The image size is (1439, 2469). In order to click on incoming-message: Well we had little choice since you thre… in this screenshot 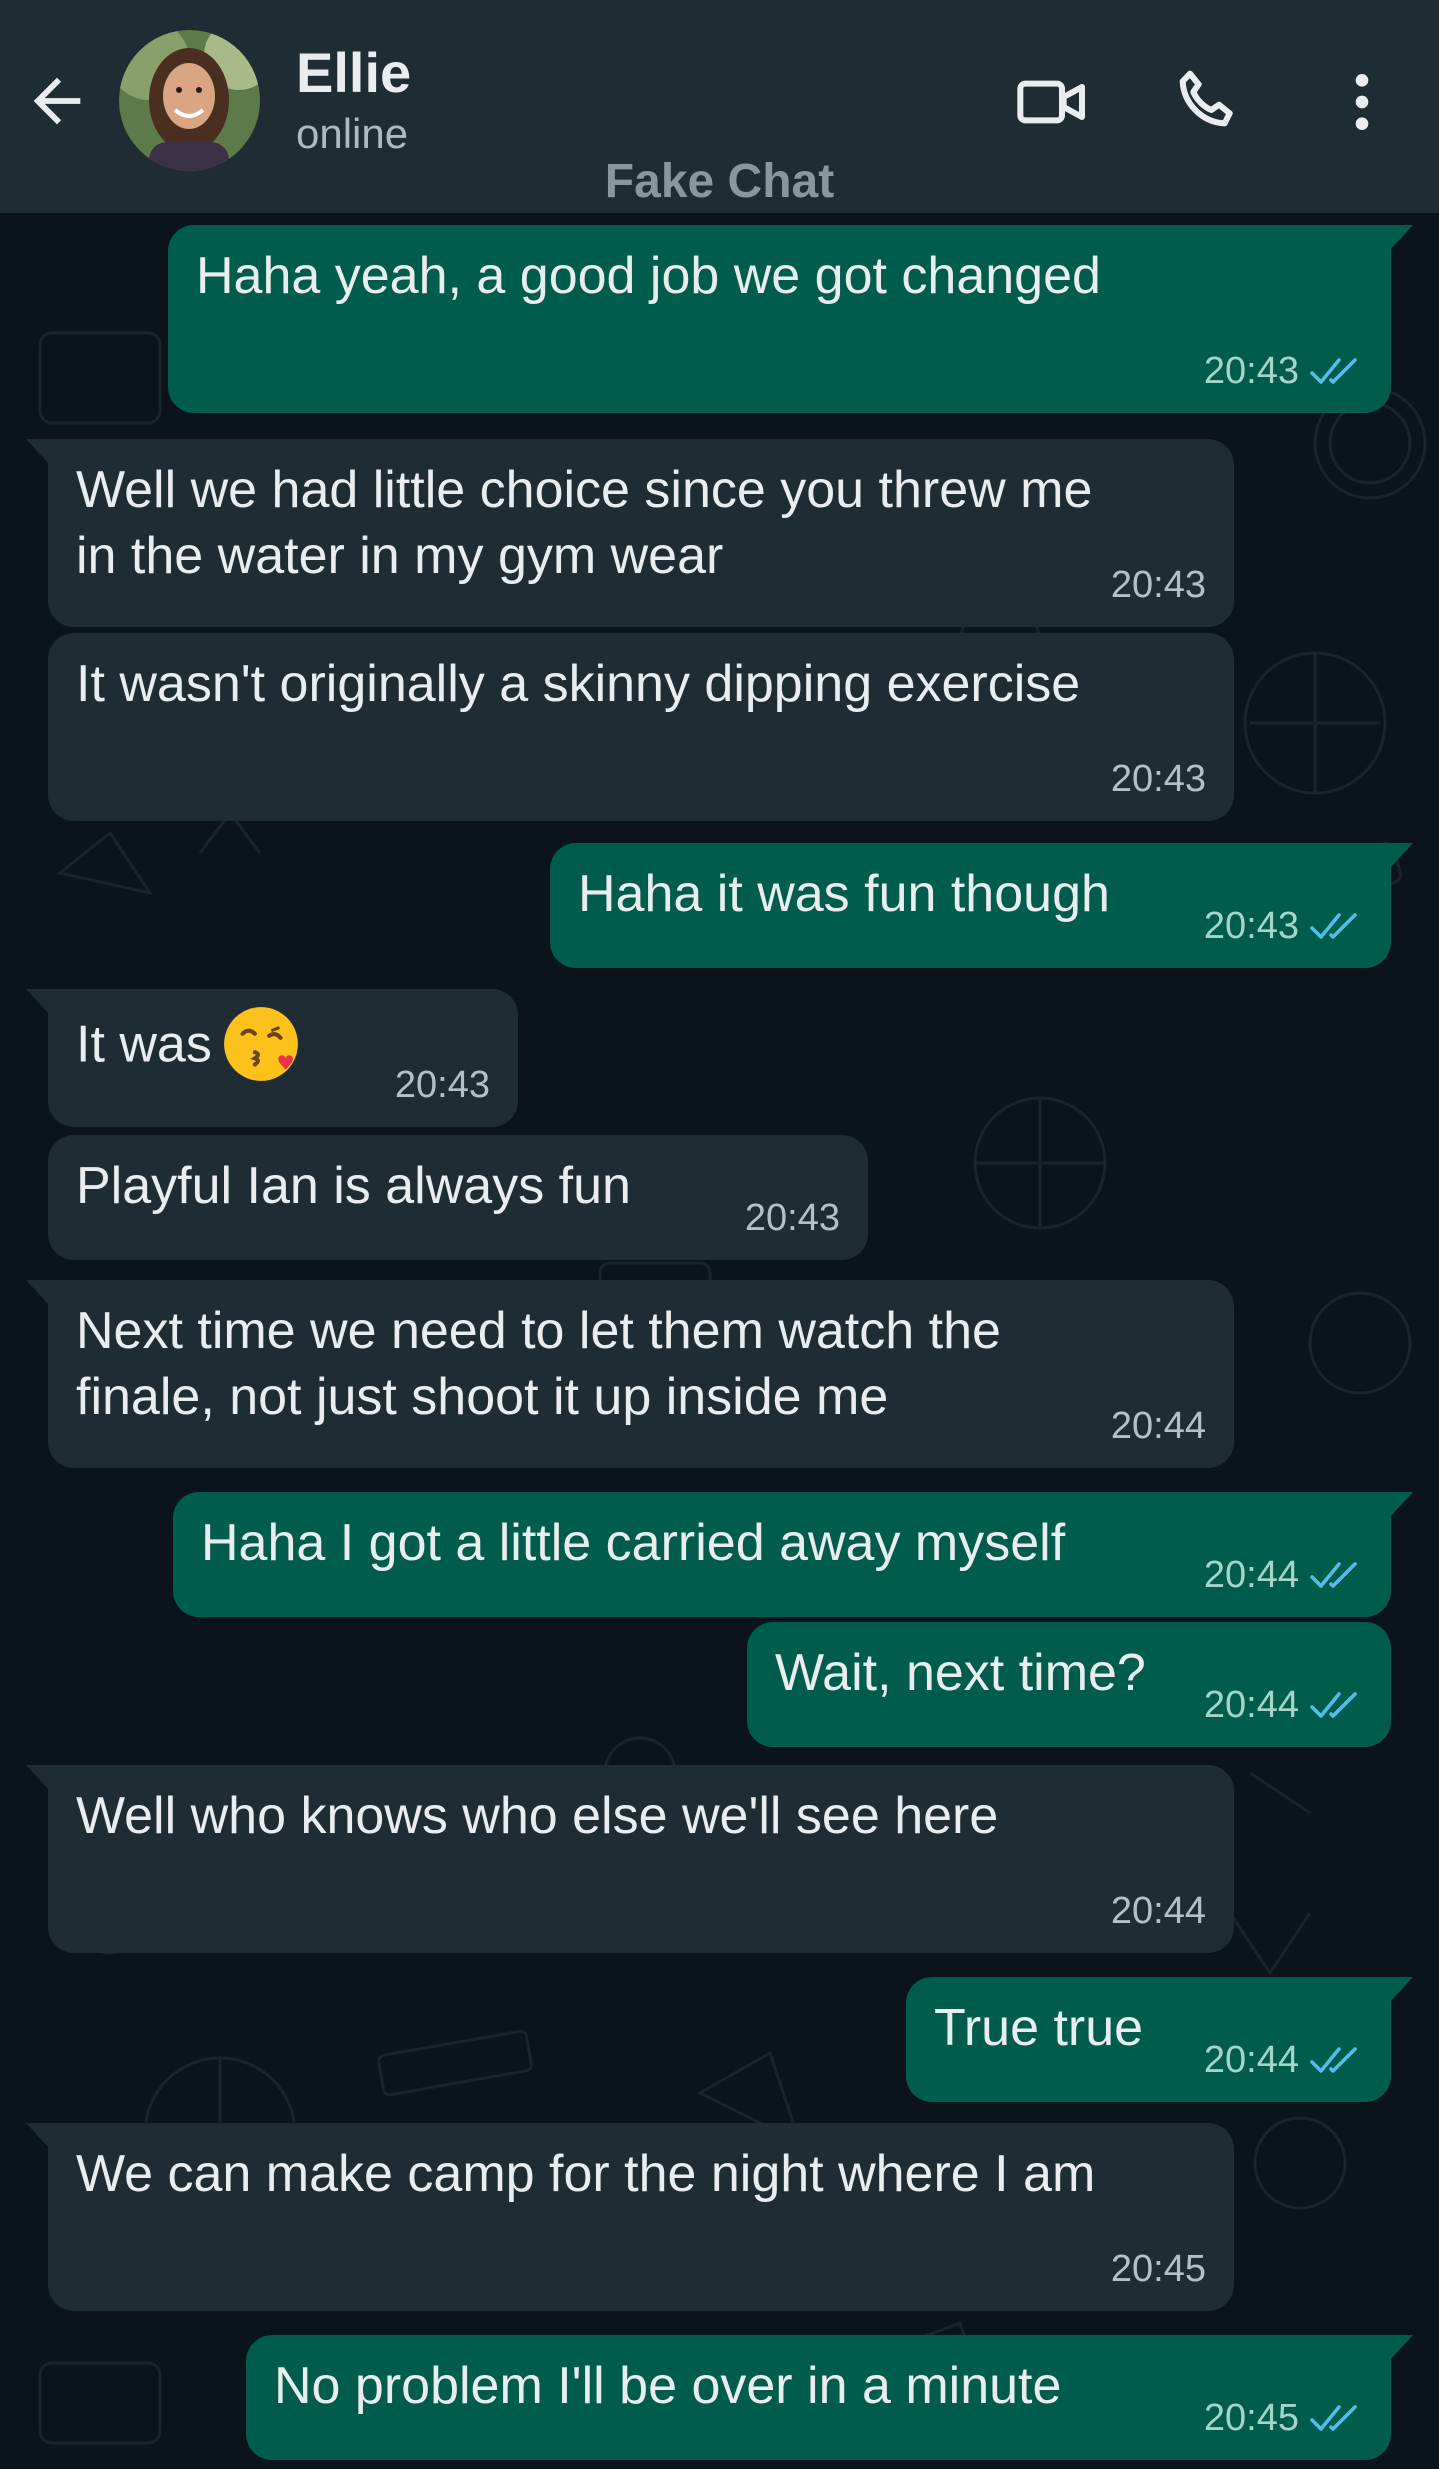, I will do `click(630, 533)`.